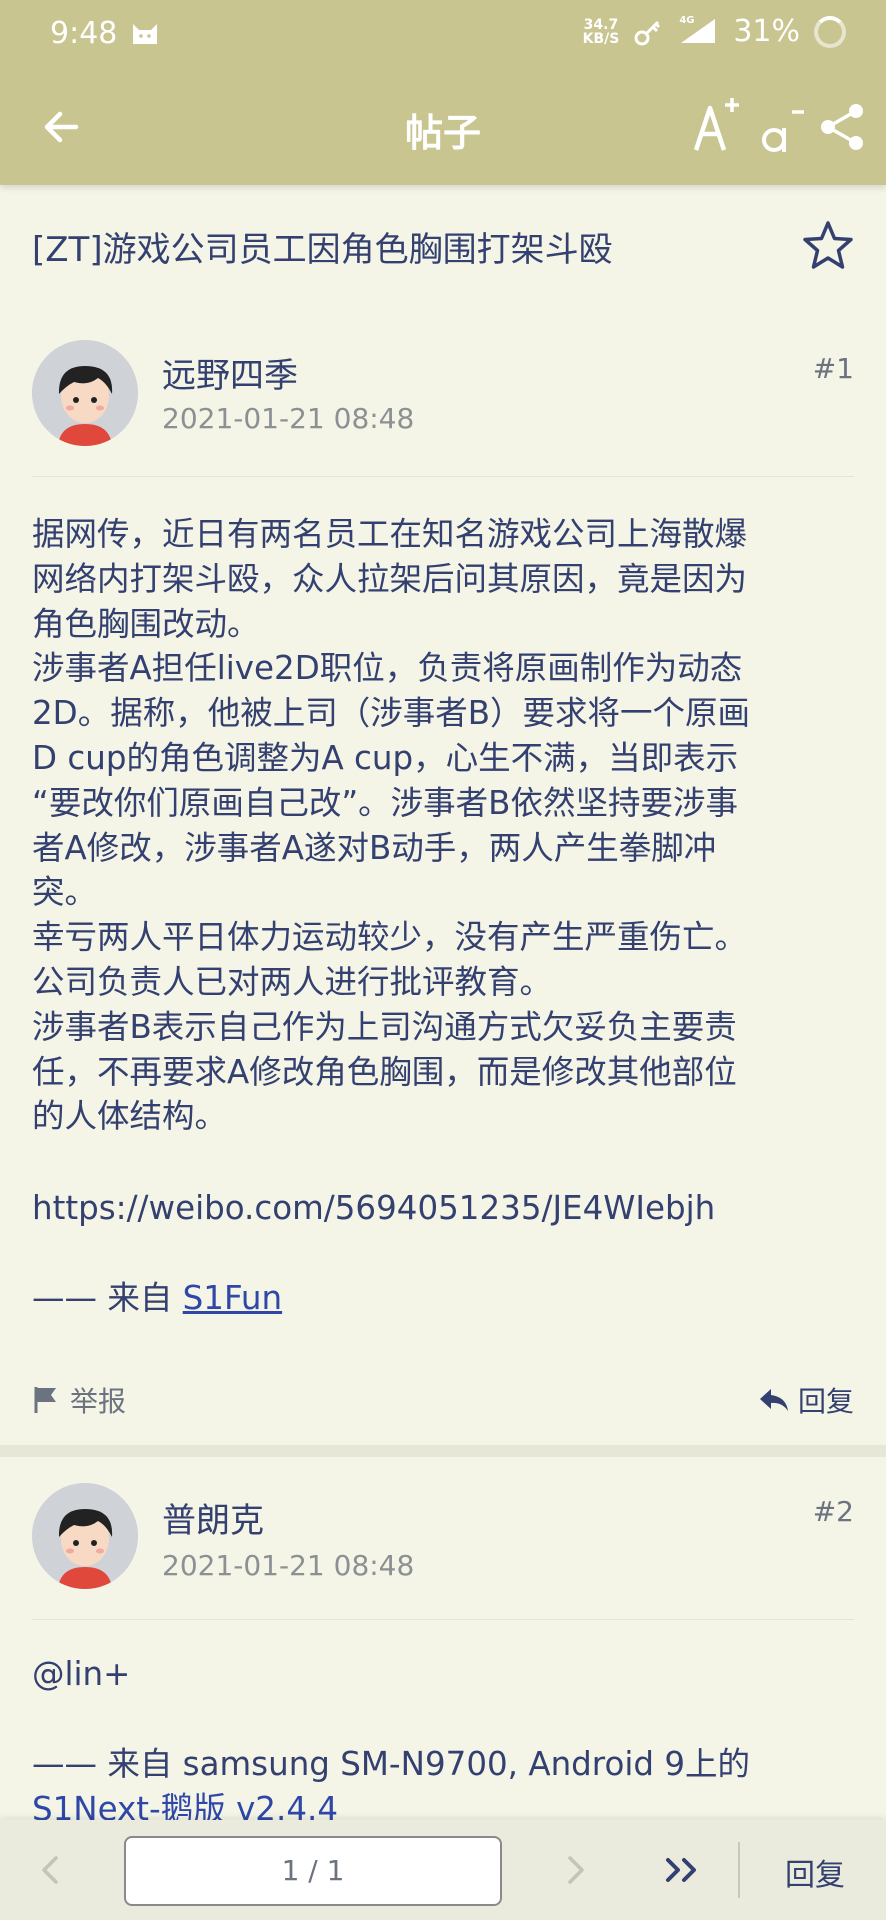 Image resolution: width=886 pixels, height=1920 pixels. I want to click on key-icon, so click(647, 32).